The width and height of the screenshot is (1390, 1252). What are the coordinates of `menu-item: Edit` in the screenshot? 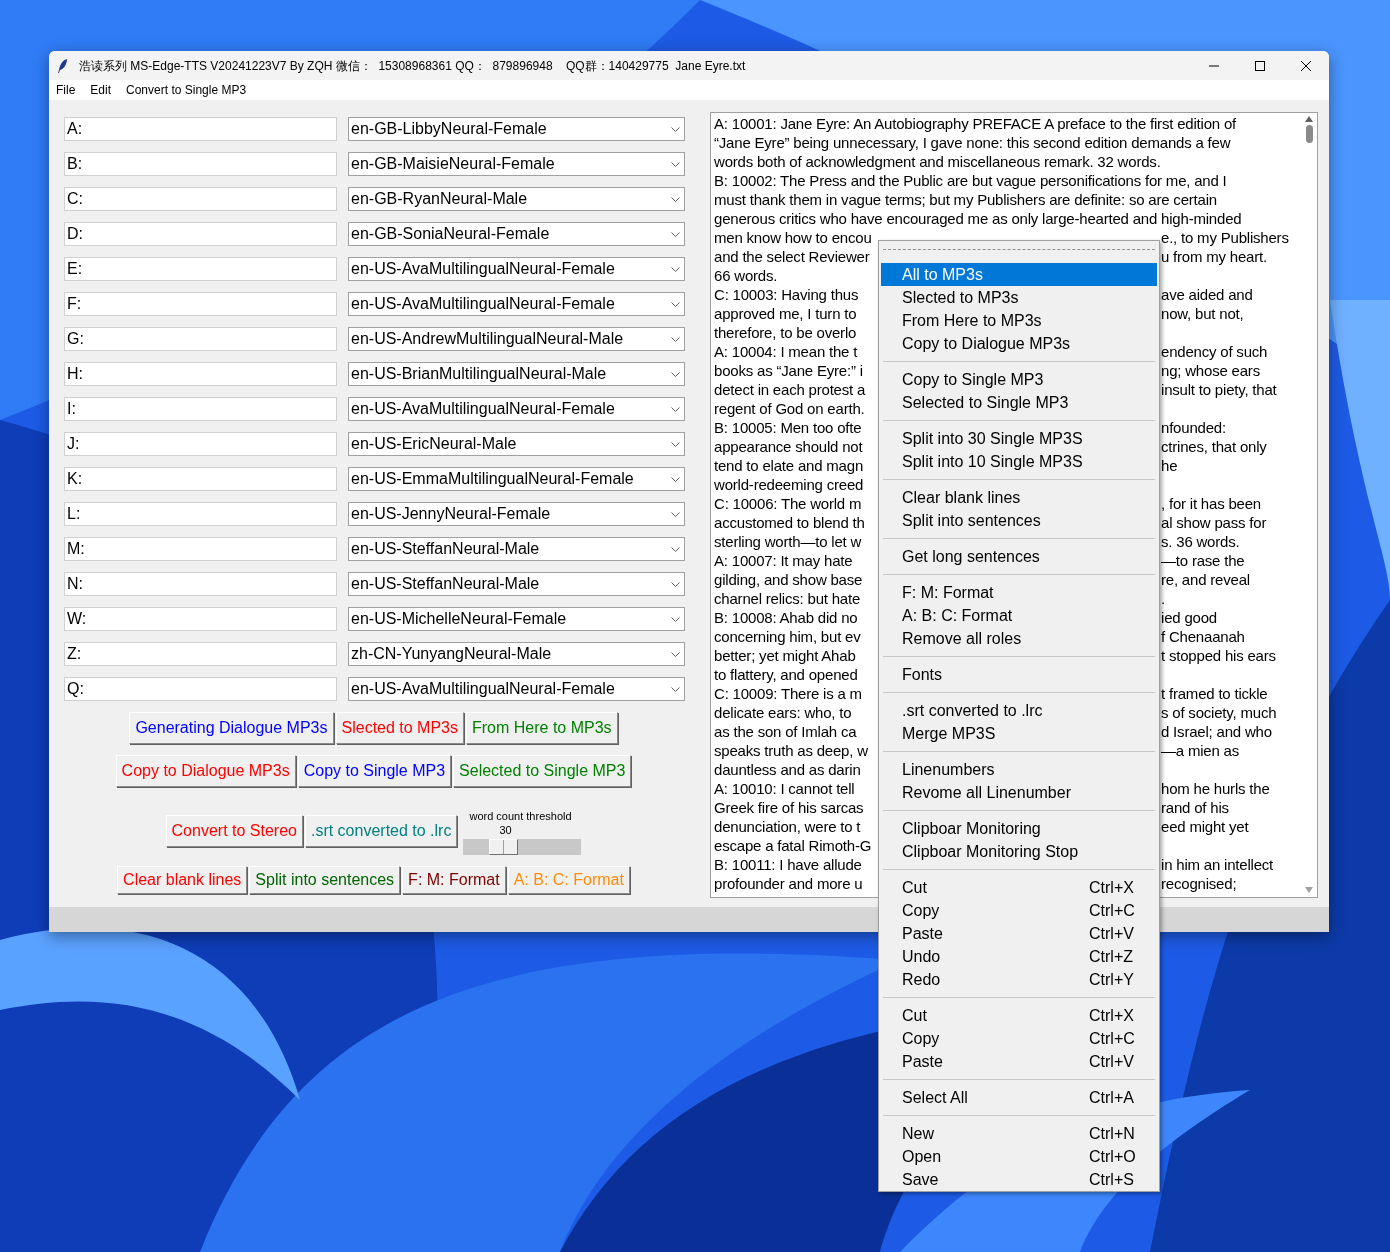 It's located at (101, 90).